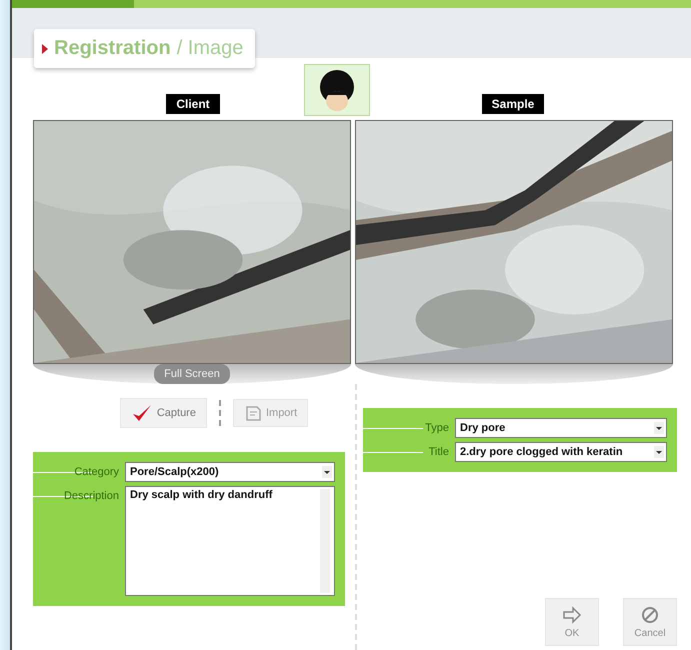 Image resolution: width=691 pixels, height=650 pixels. Describe the element at coordinates (230, 472) in the screenshot. I see `dropdown: Pore/Scalp(x200)` at that location.